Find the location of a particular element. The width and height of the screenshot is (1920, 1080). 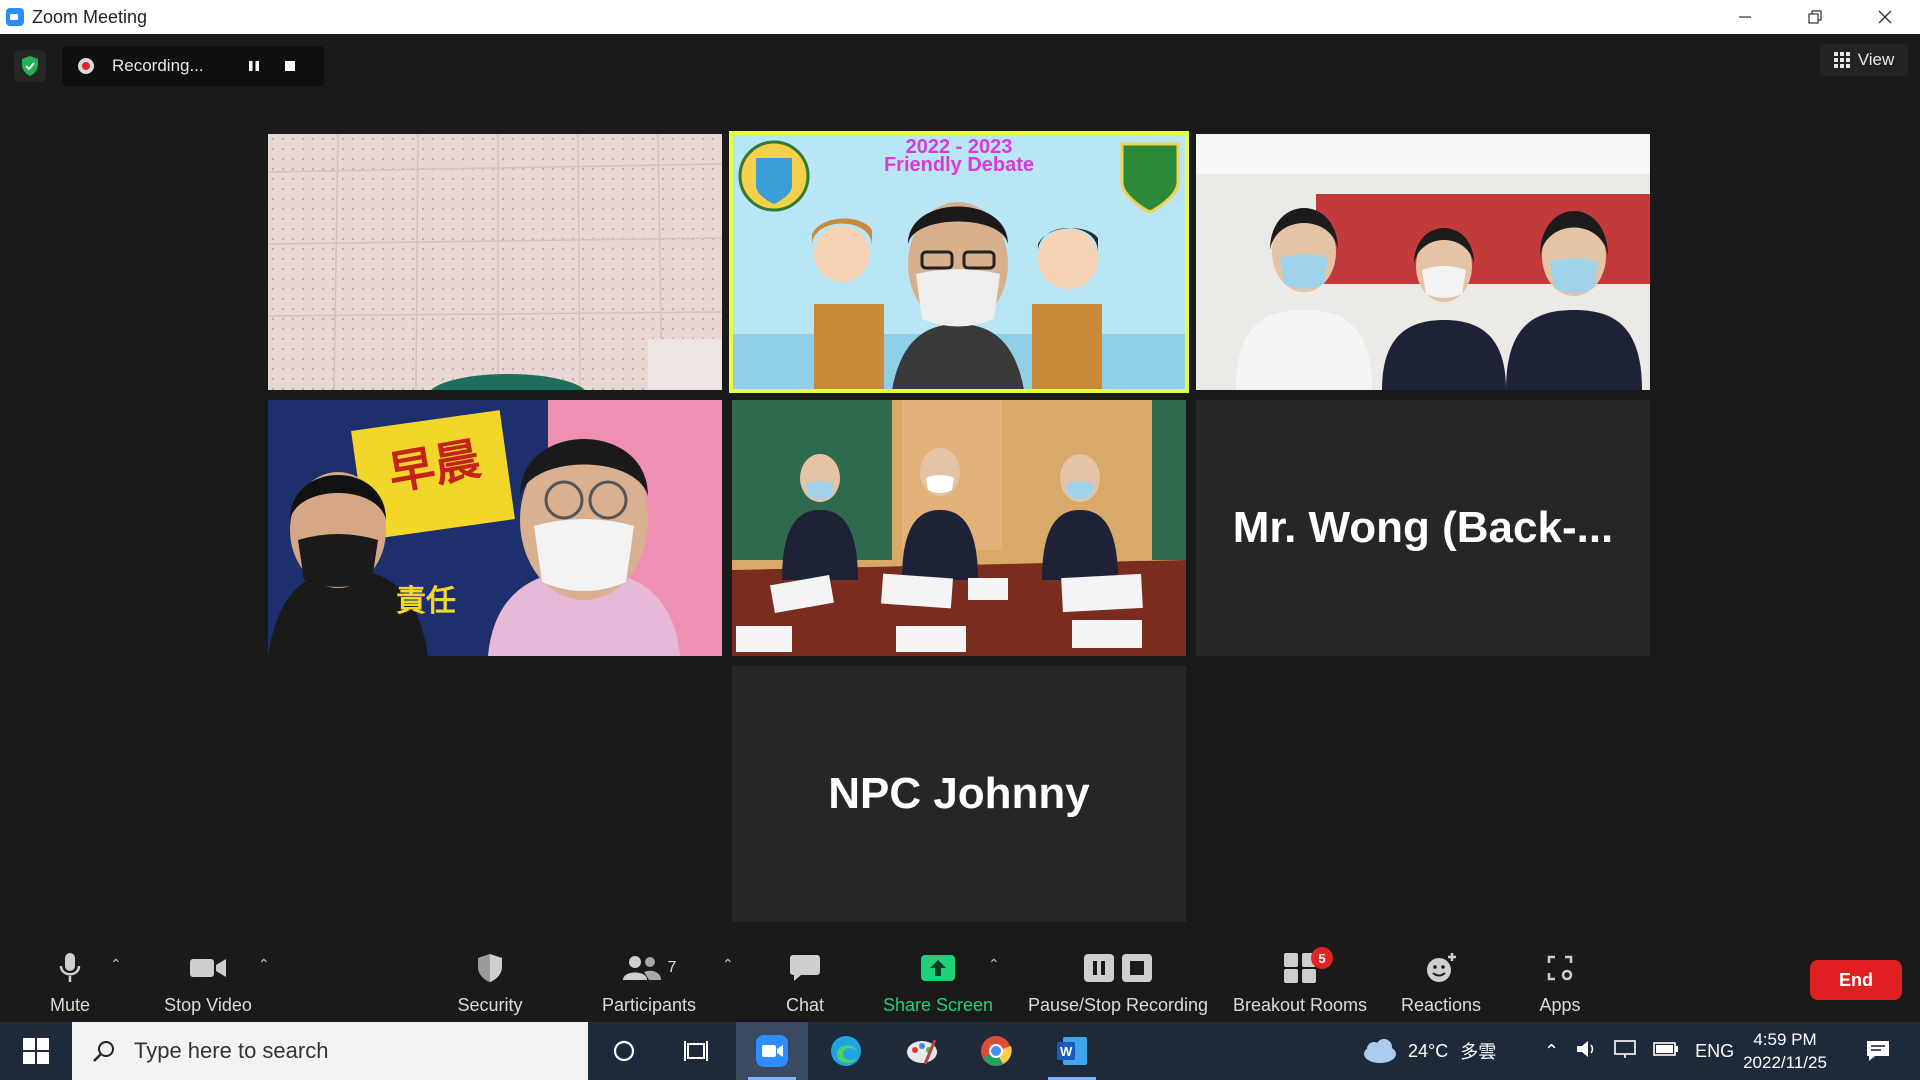

breakout-rooms-icon: 5 is located at coordinates (1308, 967).